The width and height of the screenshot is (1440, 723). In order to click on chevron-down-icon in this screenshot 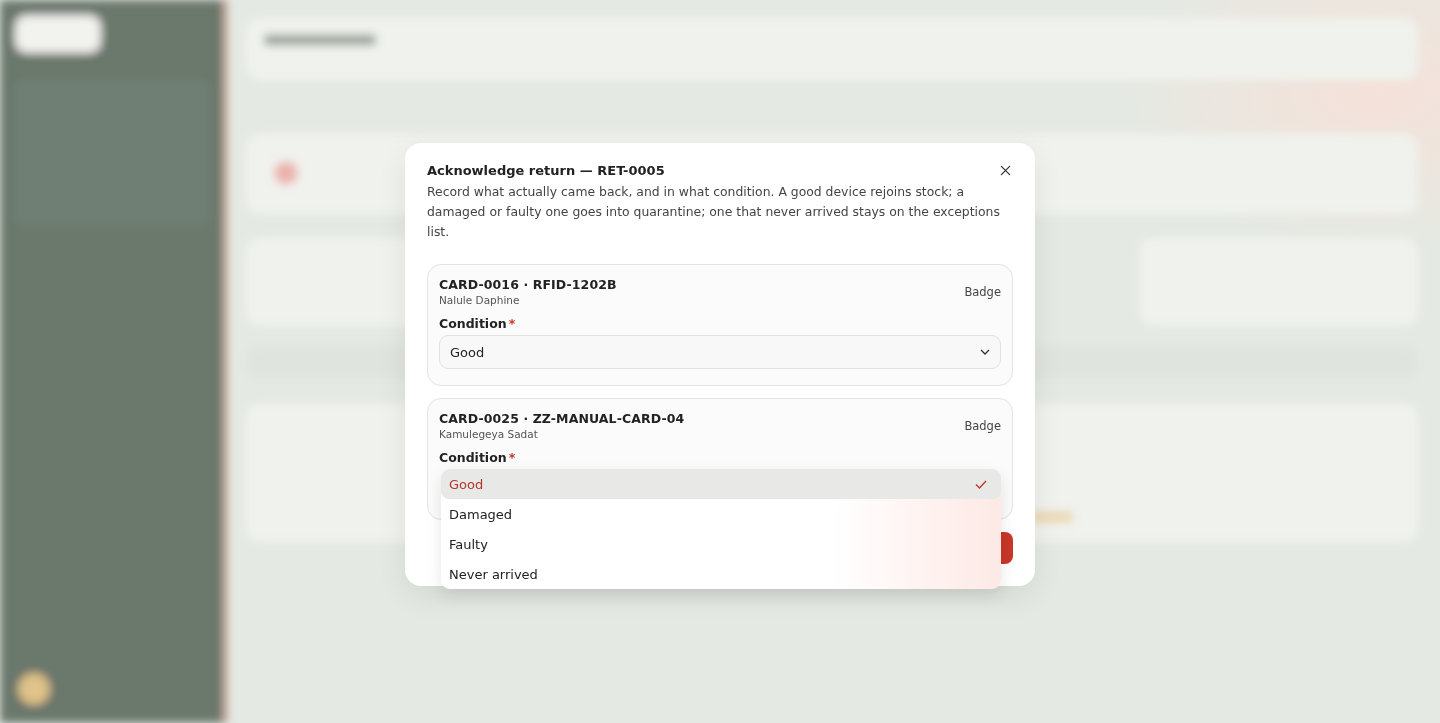, I will do `click(985, 352)`.